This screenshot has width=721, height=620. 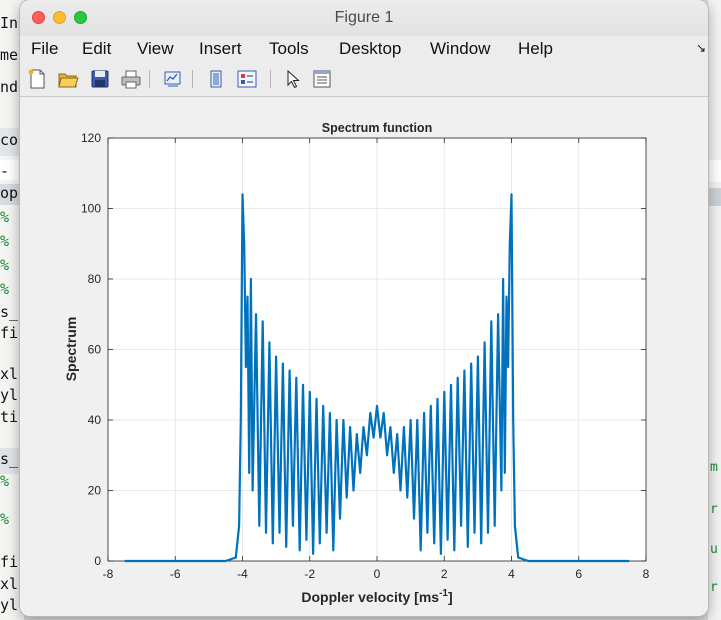 I want to click on editor-text-fragment: -, so click(x=5, y=171).